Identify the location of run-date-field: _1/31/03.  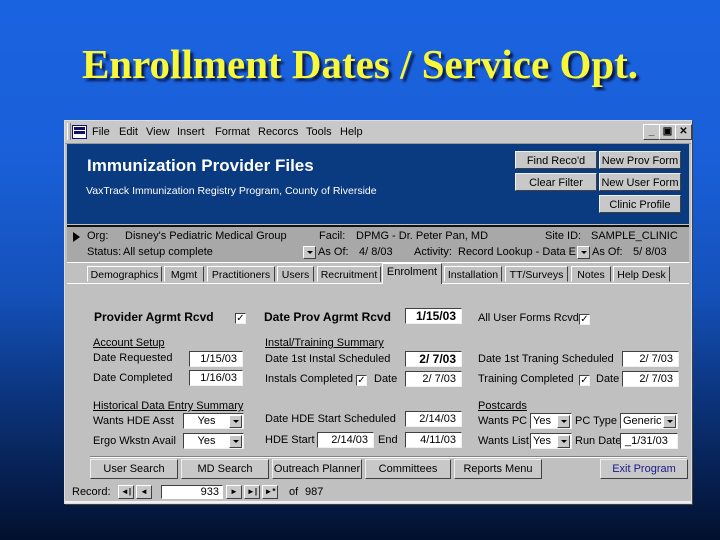
(649, 441).